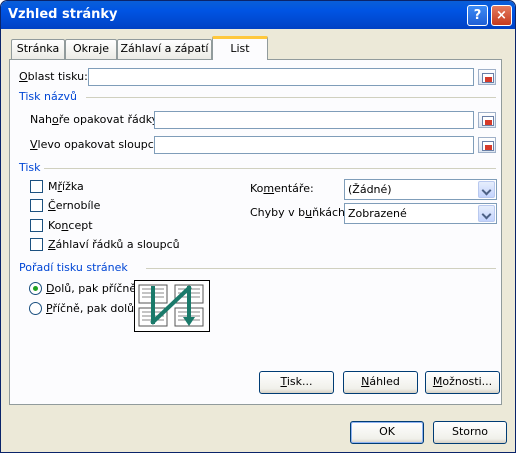 This screenshot has height=453, width=516. What do you see at coordinates (164, 49) in the screenshot?
I see `tab-header-footer: Záhlaví a zápatí` at bounding box center [164, 49].